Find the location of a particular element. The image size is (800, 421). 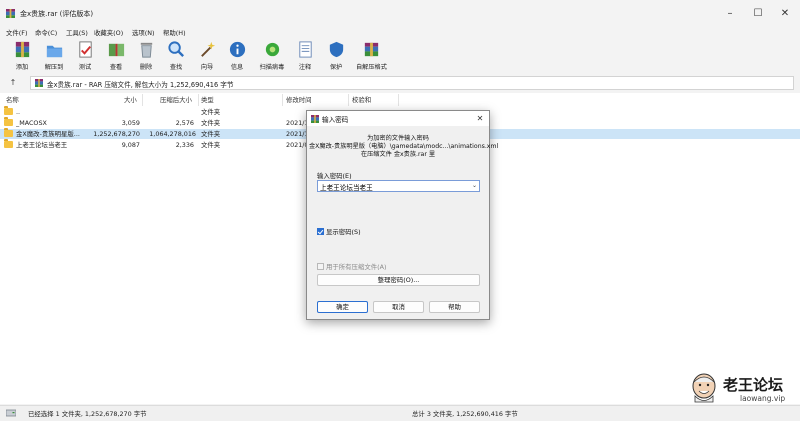

old-man-logo-icon is located at coordinates (704, 388).